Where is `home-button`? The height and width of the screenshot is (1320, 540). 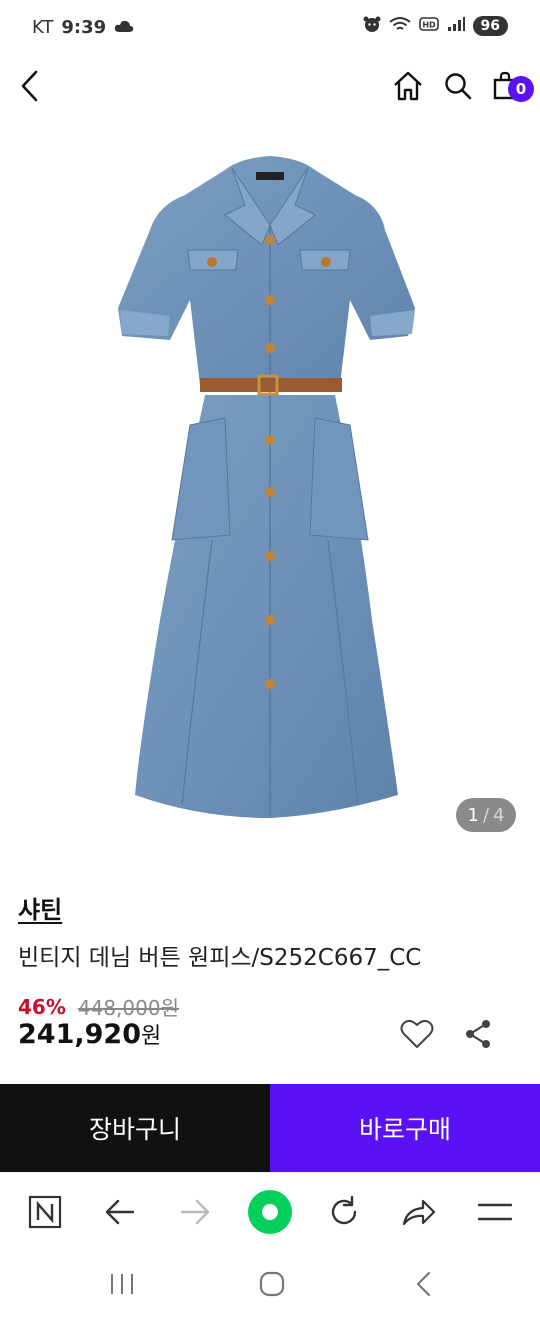
home-button is located at coordinates (408, 86).